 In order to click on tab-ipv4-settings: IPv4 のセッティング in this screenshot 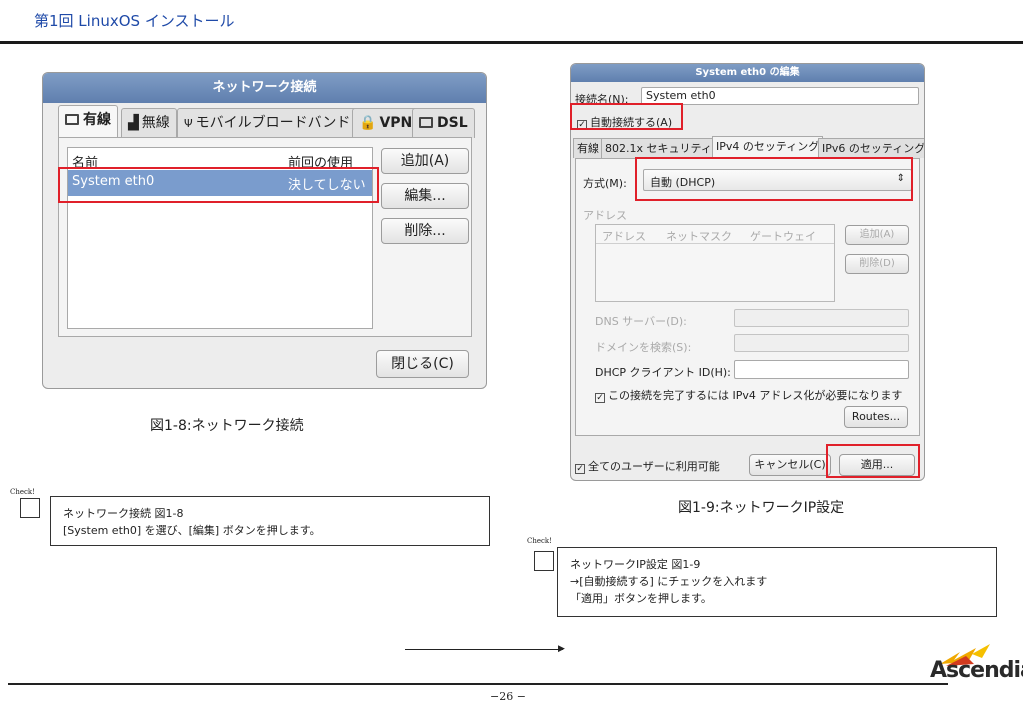, I will do `click(768, 147)`.